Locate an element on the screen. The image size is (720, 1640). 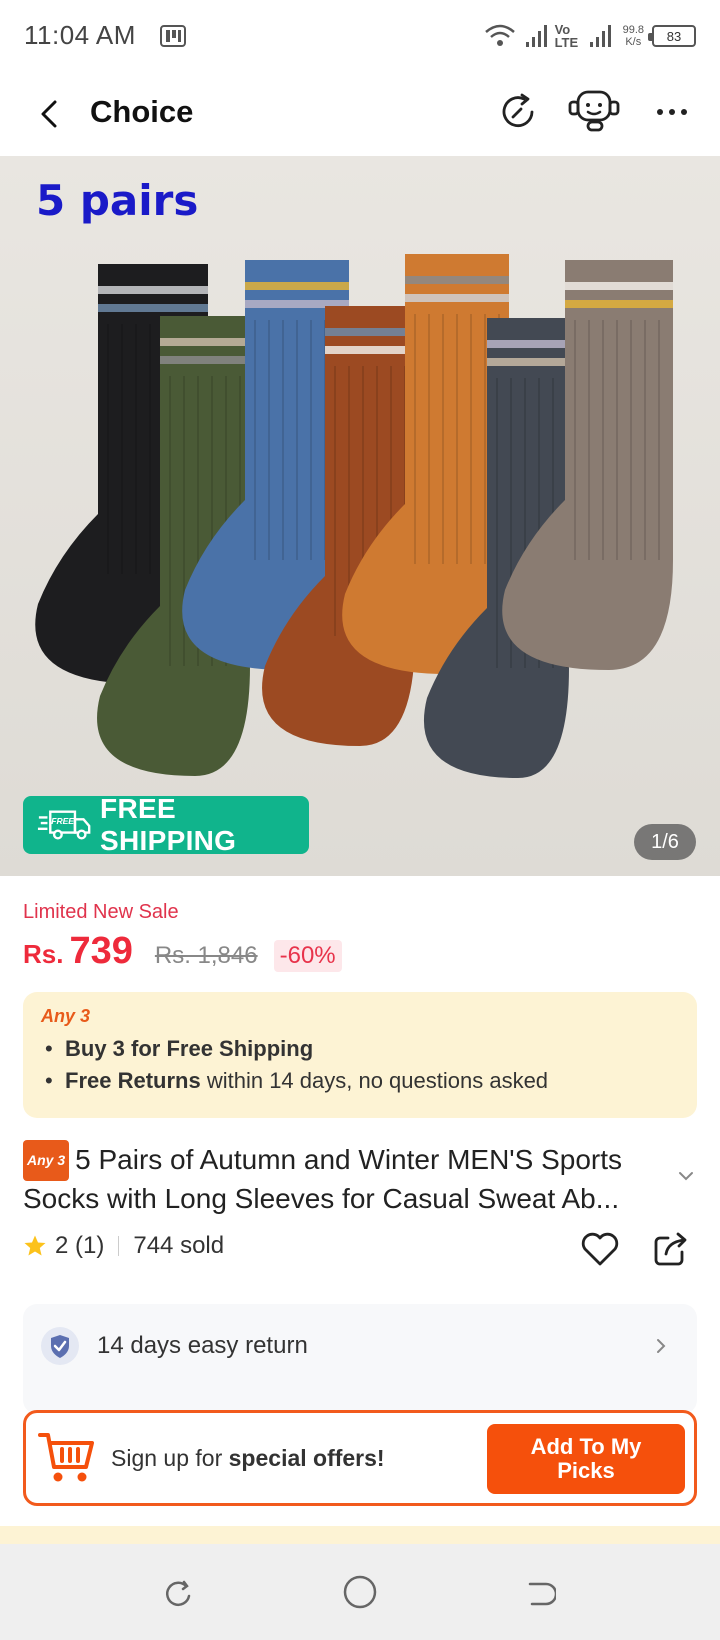
discount-badge: -60% is located at coordinates (307, 956).